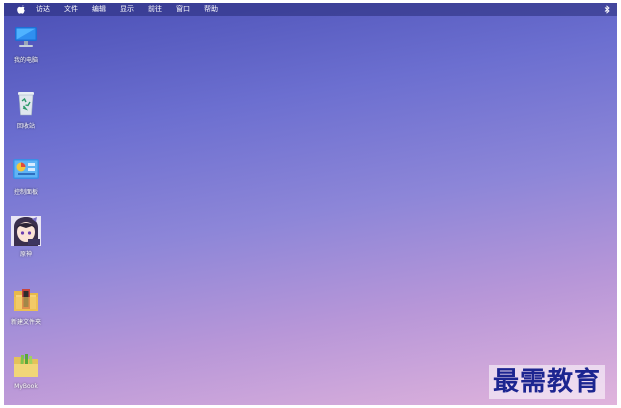 This screenshot has width=621, height=408. What do you see at coordinates (26, 386) in the screenshot?
I see `desktop-icon-label: MyBook` at bounding box center [26, 386].